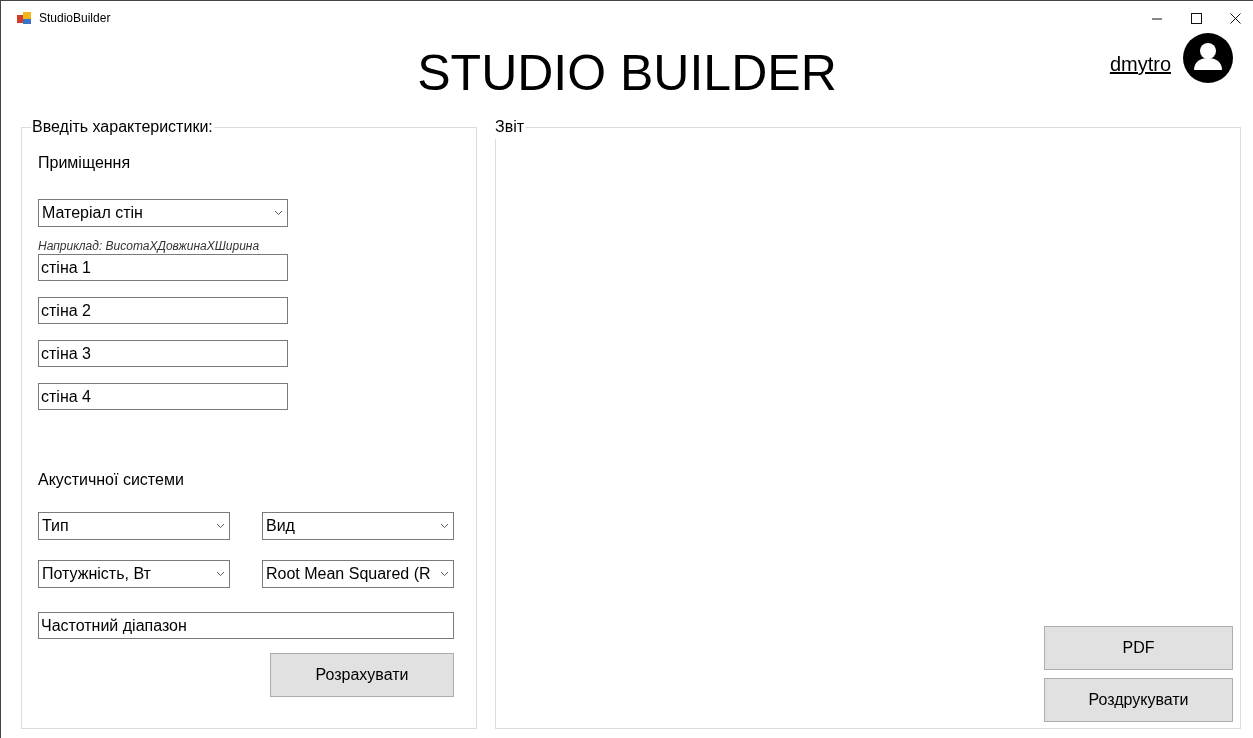 The image size is (1253, 738). I want to click on dropdown: Root Mean Squared (R, so click(358, 574).